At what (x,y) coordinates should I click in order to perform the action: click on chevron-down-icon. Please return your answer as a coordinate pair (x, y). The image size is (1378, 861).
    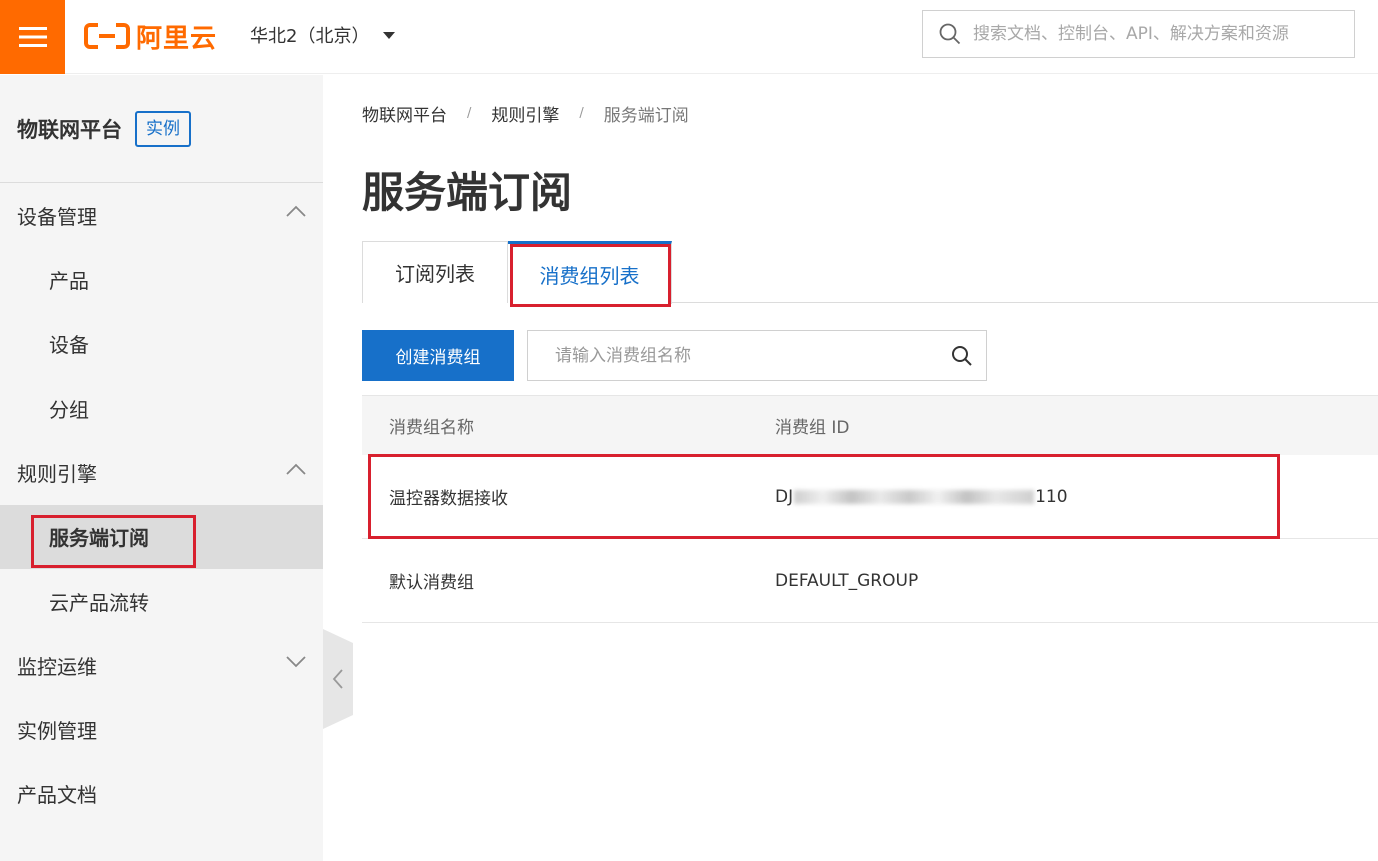
    Looking at the image, I should click on (296, 661).